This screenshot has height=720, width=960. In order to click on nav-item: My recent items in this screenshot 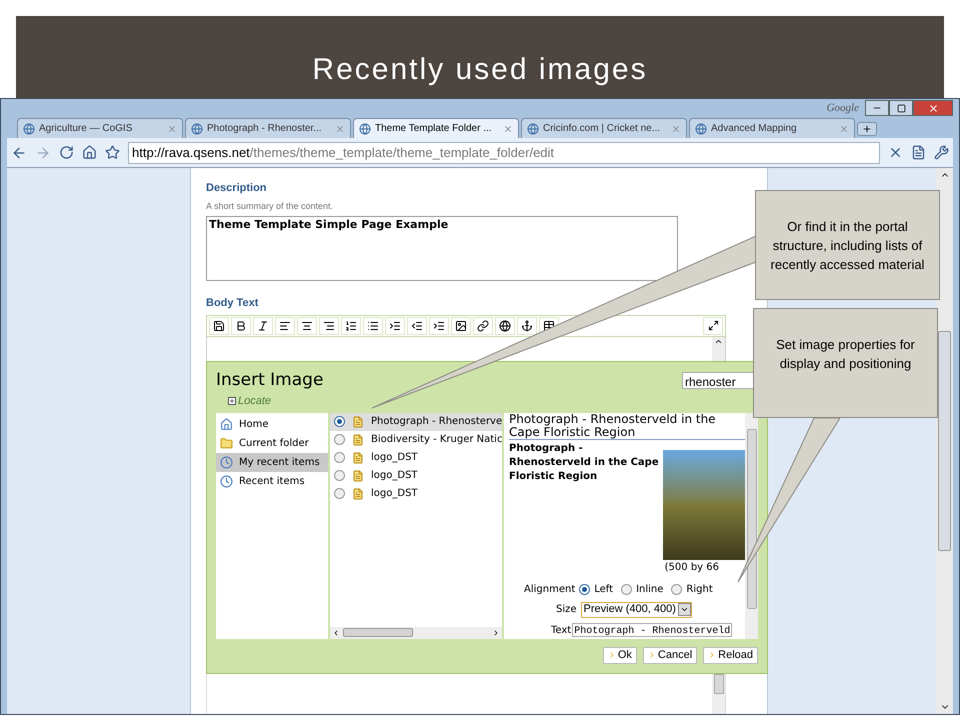, I will do `click(272, 462)`.